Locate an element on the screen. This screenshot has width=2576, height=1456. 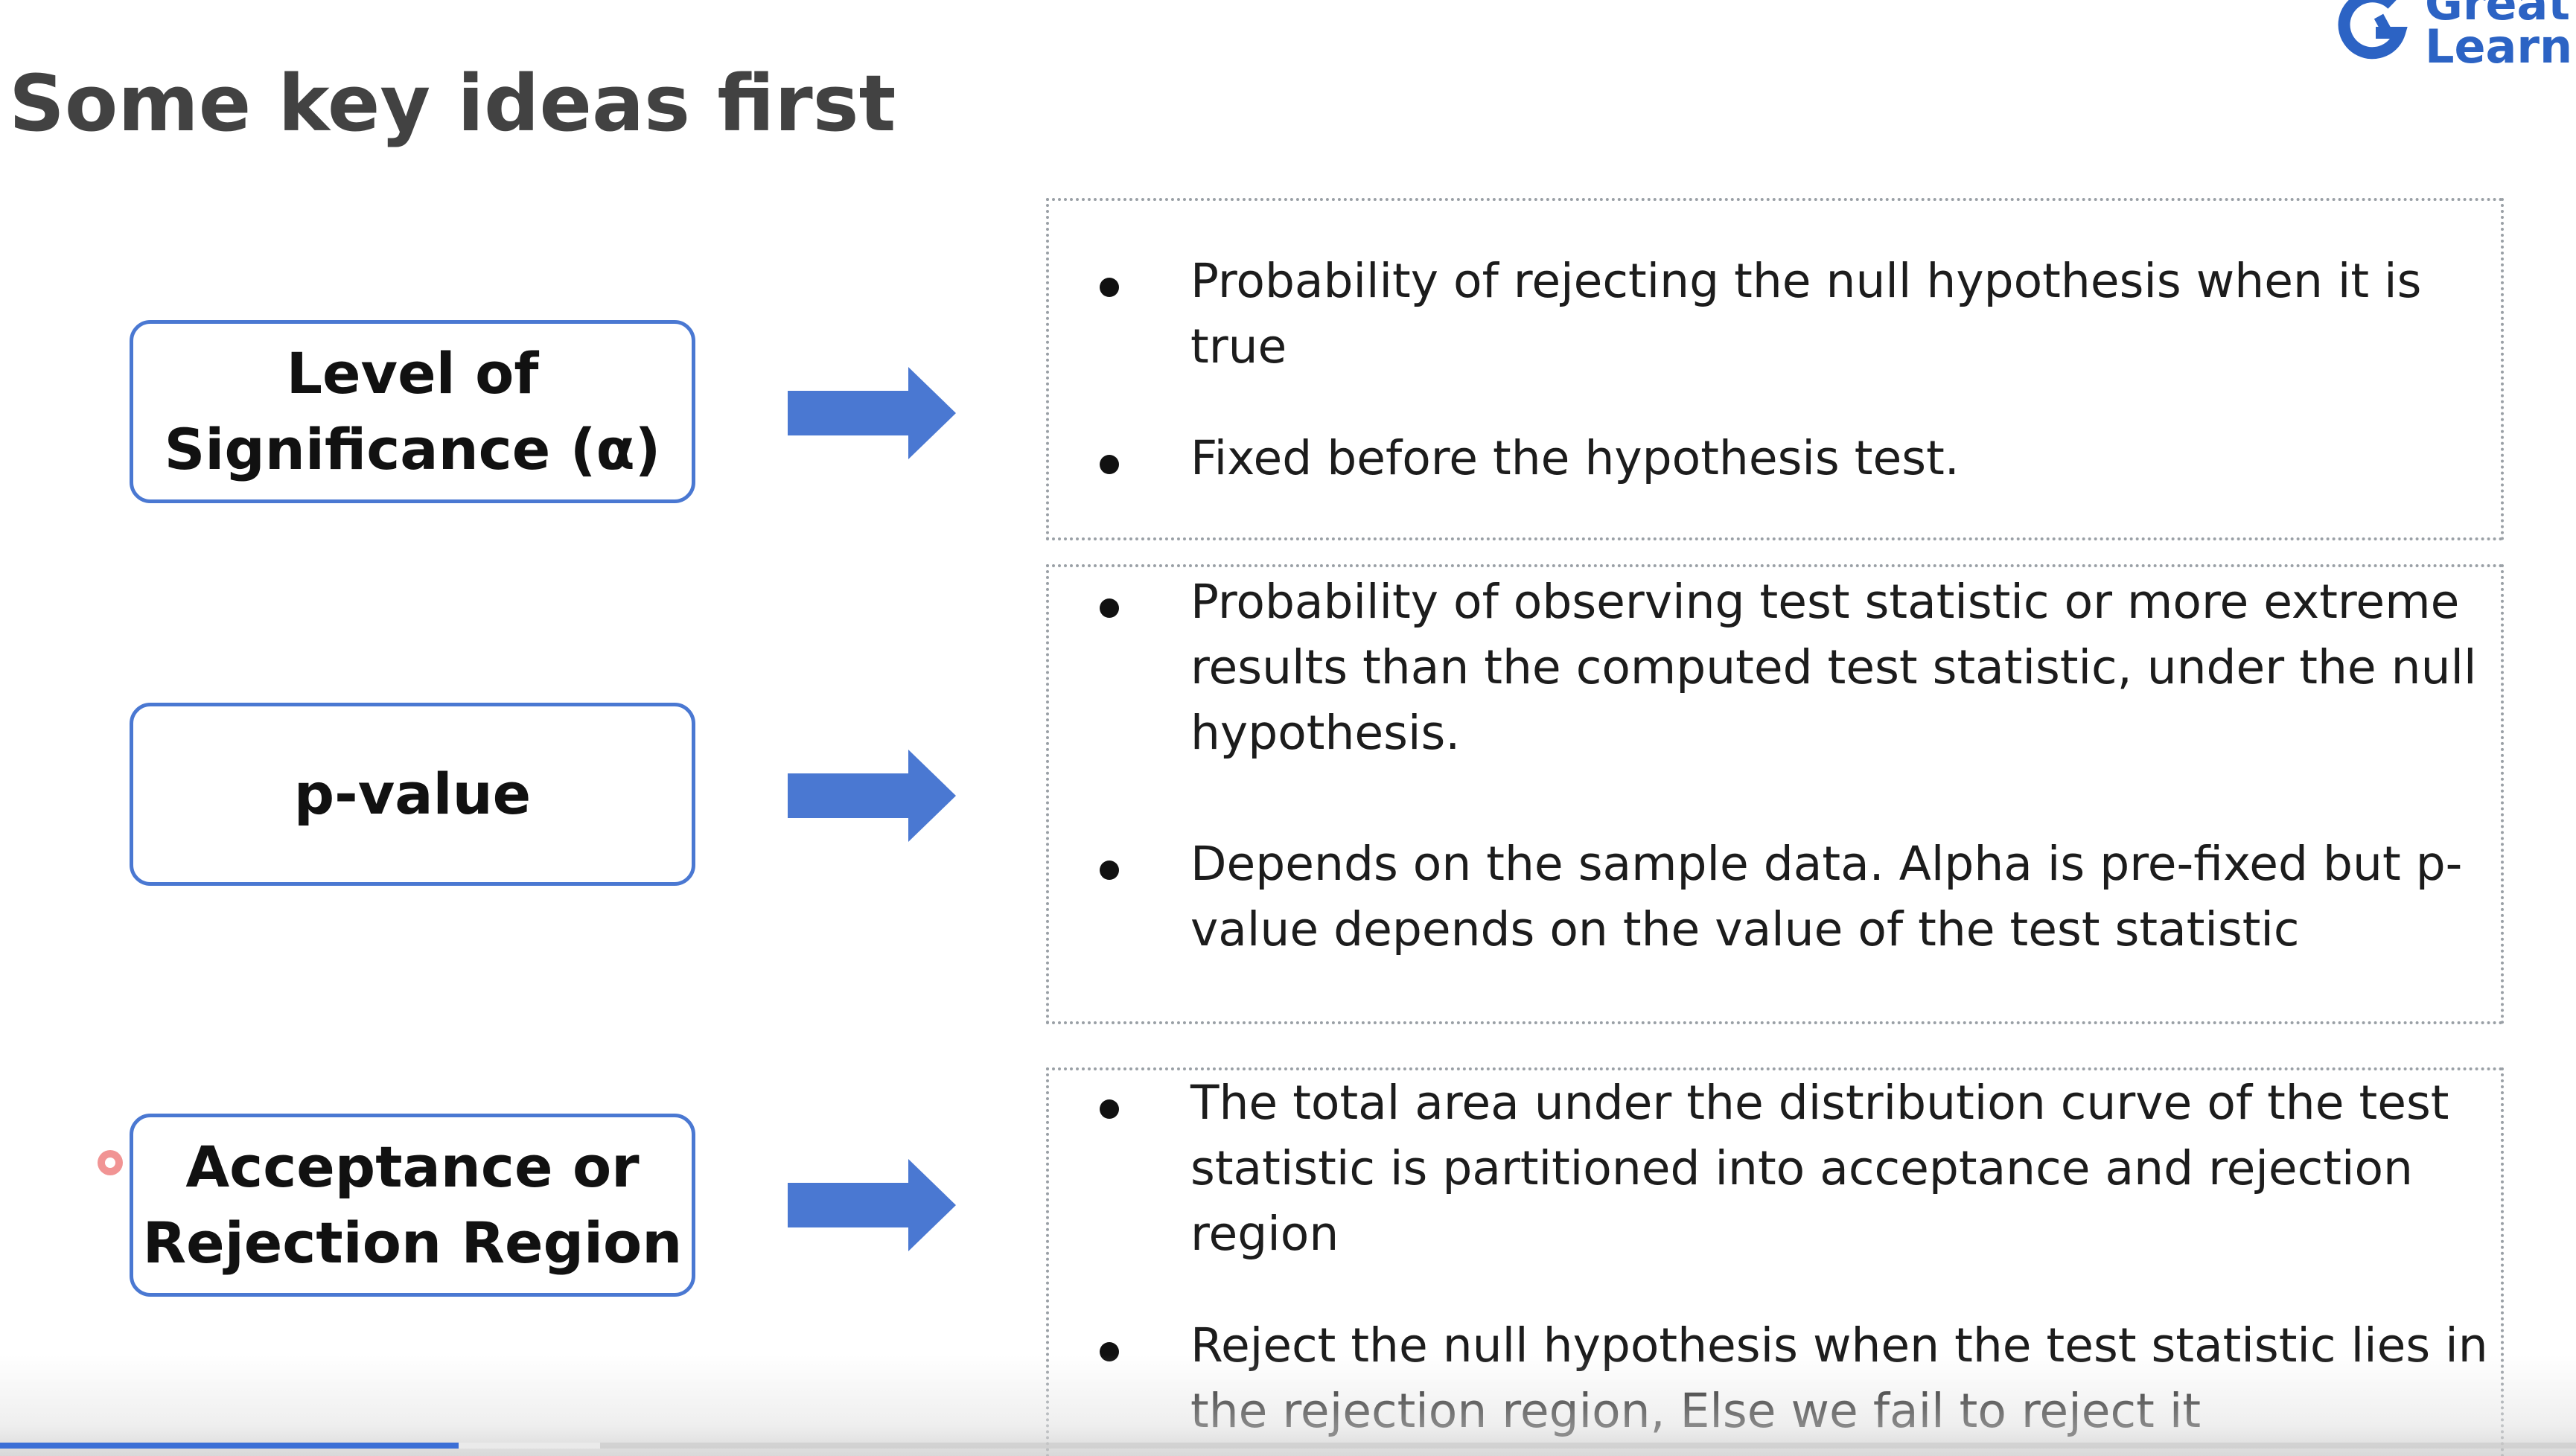
concept-box-acceptance-rejection: Acceptance or Rejection Region is located at coordinates (412, 1205).